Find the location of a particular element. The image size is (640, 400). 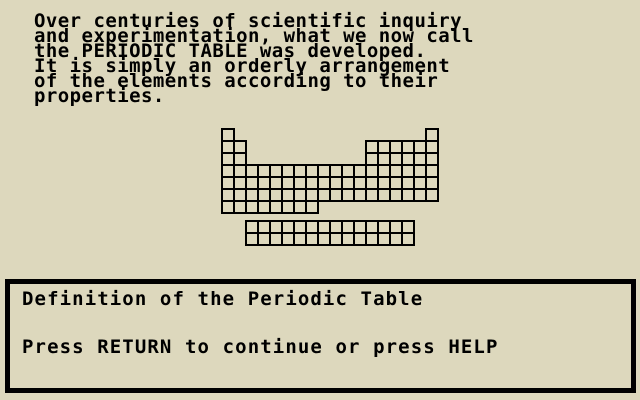

prompt-prefix: Press is located at coordinates (60, 347).